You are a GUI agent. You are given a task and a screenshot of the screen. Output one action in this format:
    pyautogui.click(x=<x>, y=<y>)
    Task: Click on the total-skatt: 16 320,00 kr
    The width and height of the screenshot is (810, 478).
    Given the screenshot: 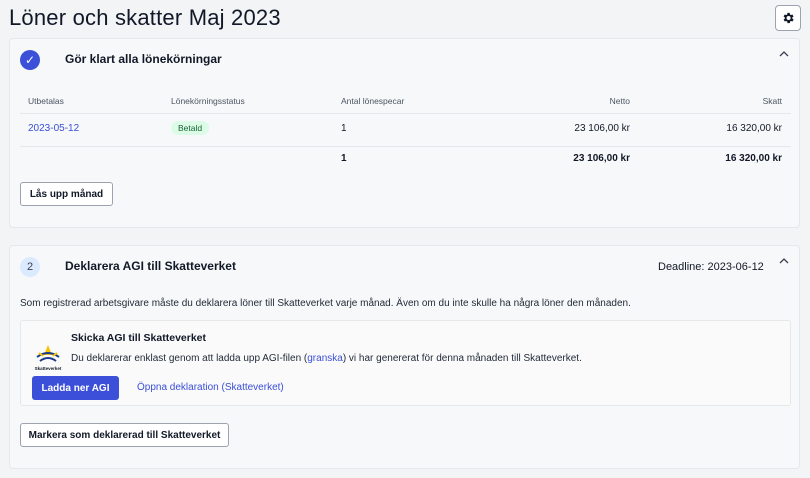 What is the action you would take?
    pyautogui.click(x=753, y=158)
    